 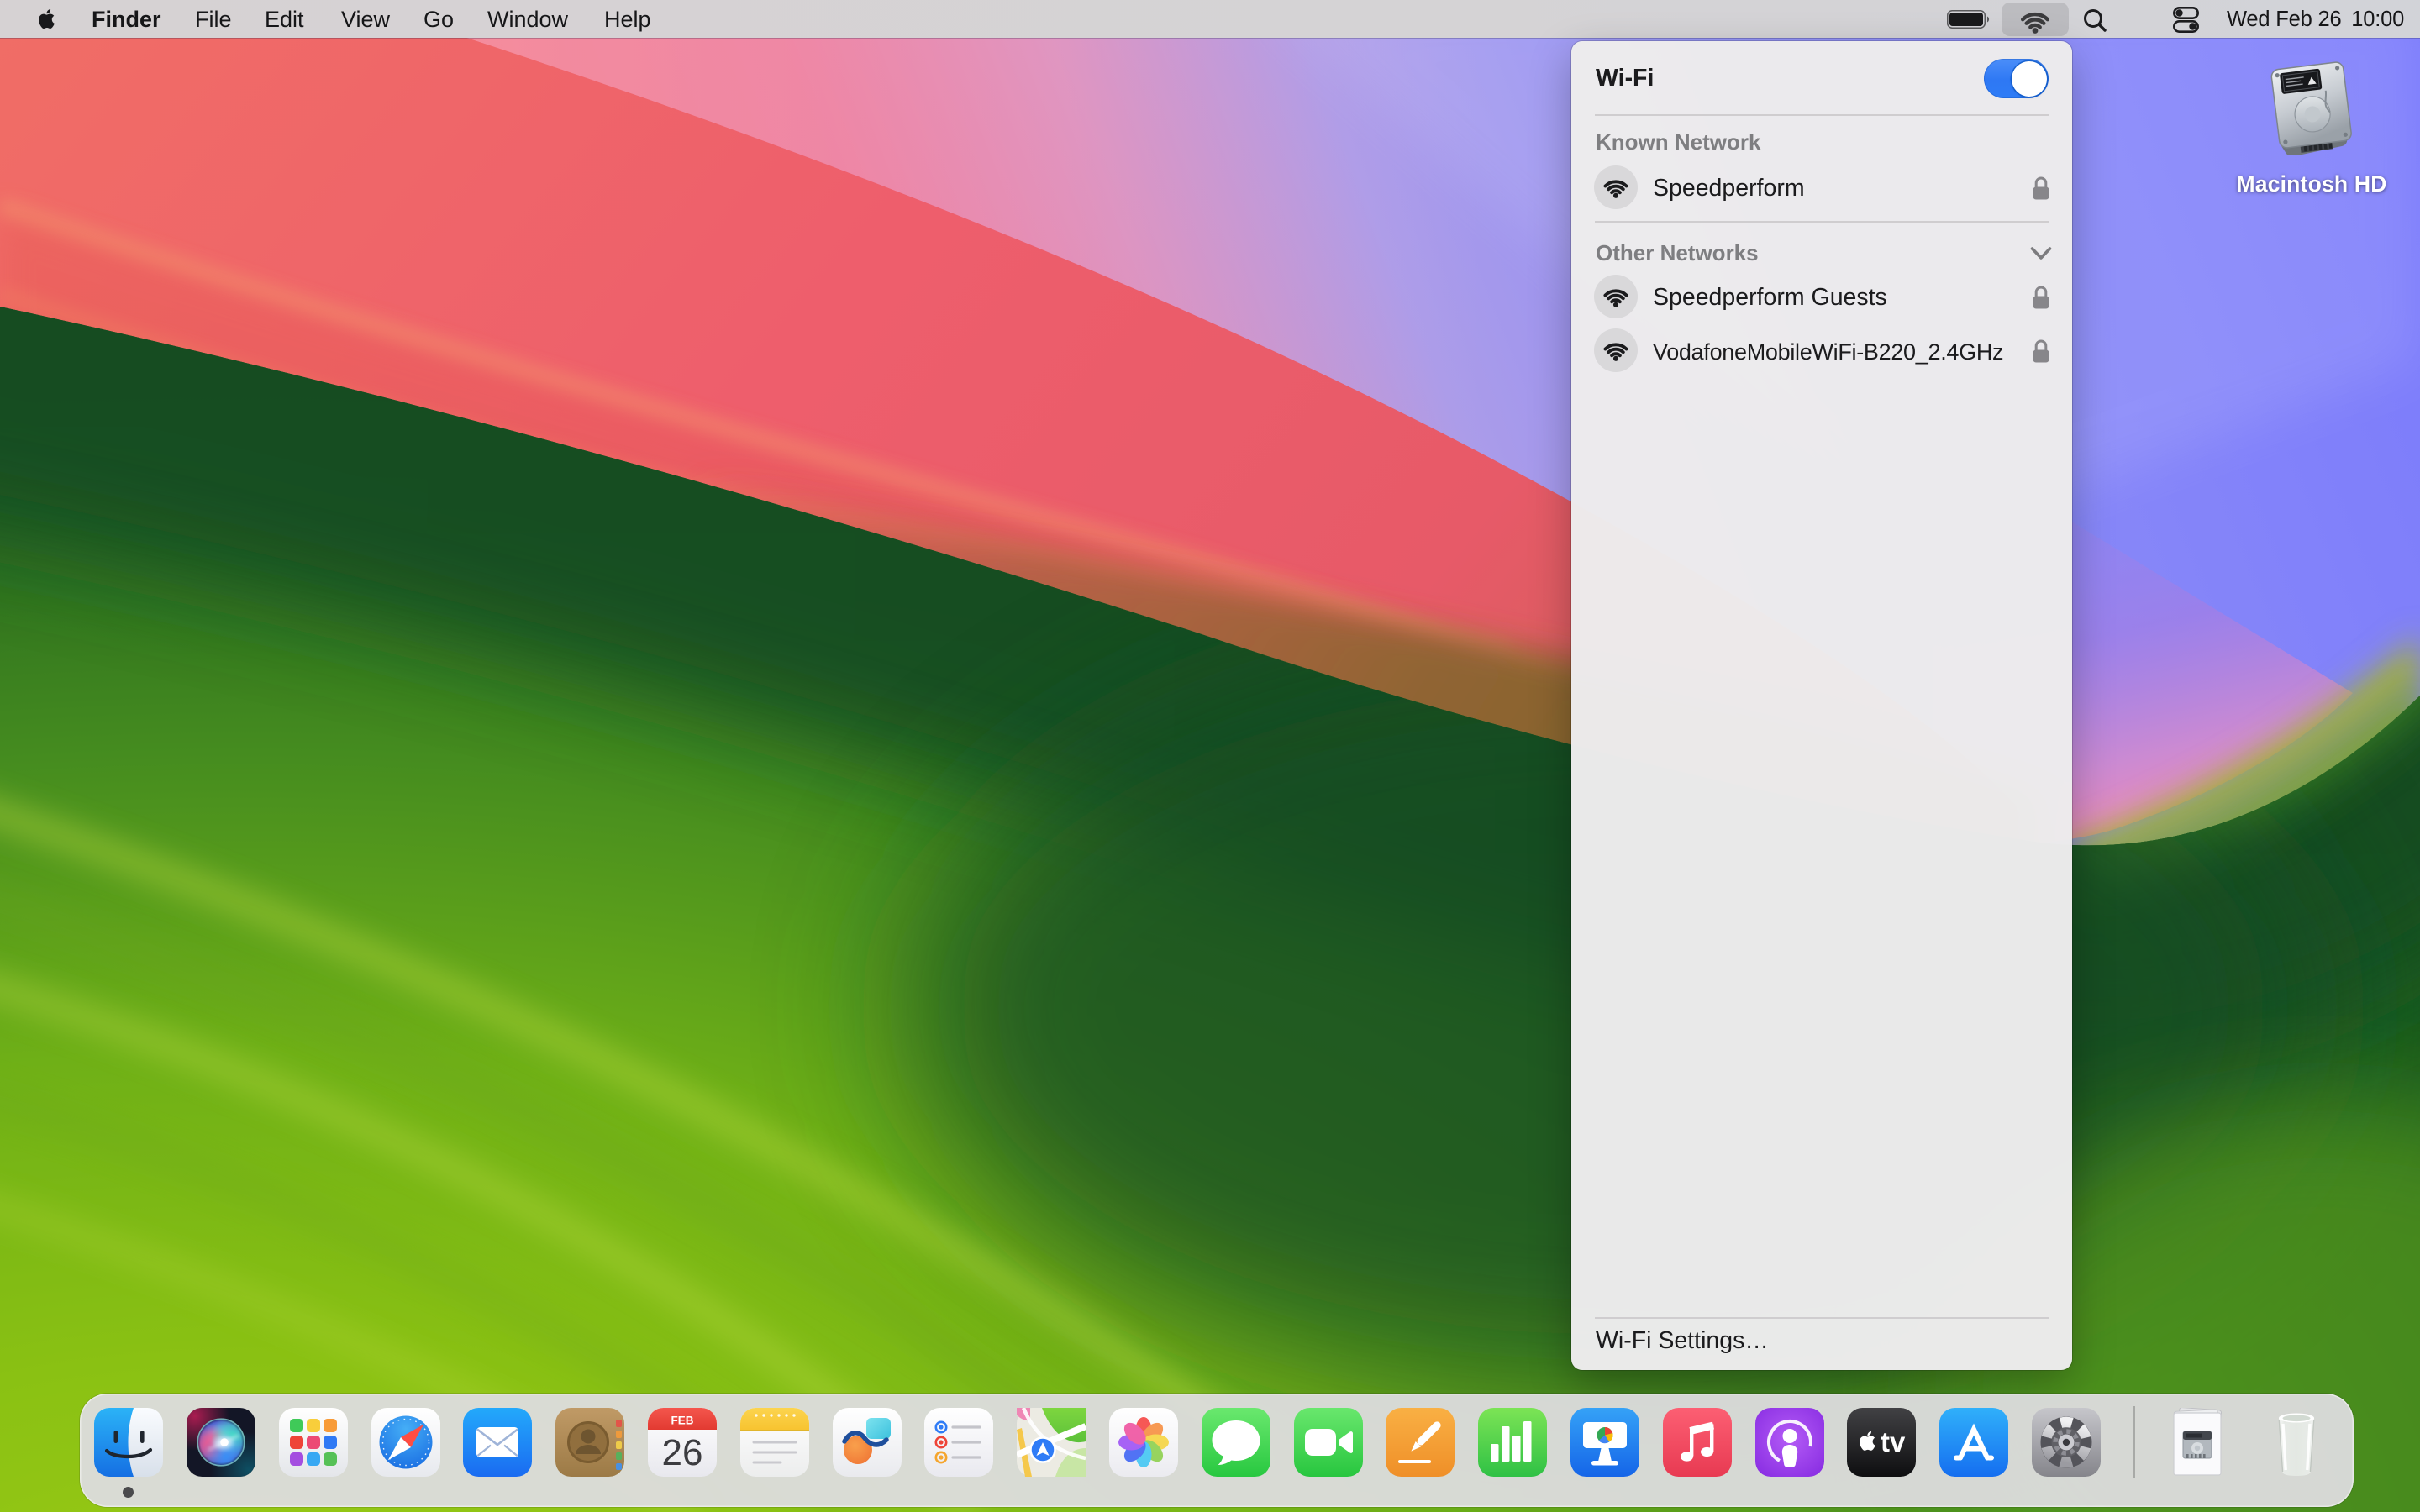 I want to click on svg-text: tv, so click(x=1893, y=1441).